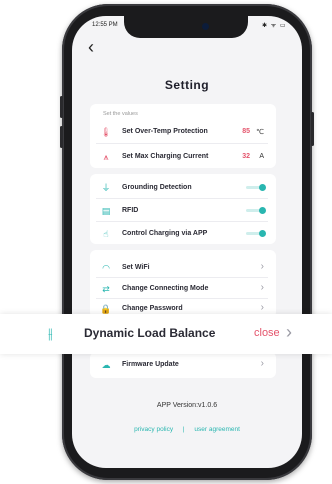  I want to click on max-current-value: 32, so click(246, 156).